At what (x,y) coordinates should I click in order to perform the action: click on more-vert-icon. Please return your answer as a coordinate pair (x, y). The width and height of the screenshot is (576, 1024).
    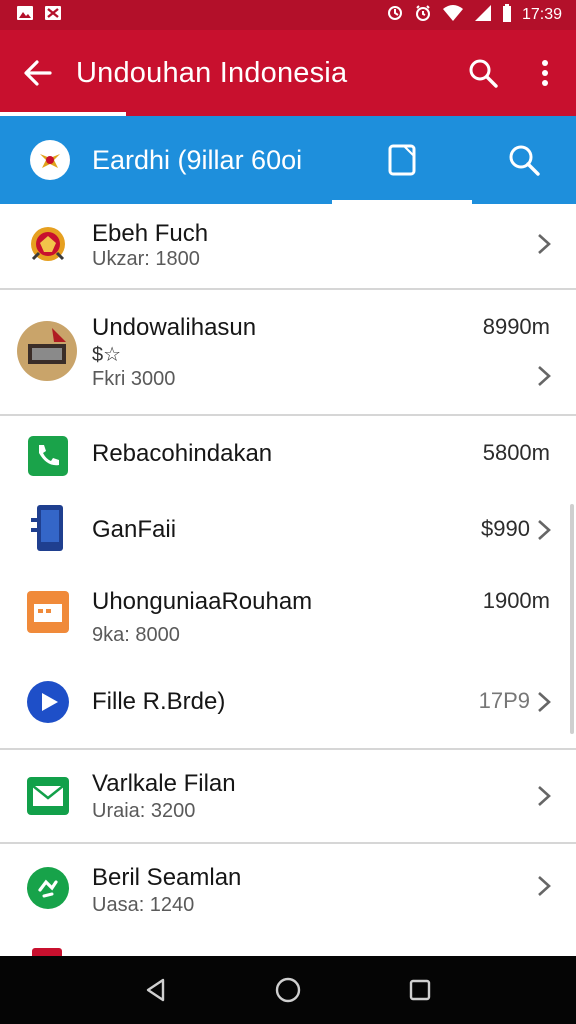
    Looking at the image, I should click on (545, 73).